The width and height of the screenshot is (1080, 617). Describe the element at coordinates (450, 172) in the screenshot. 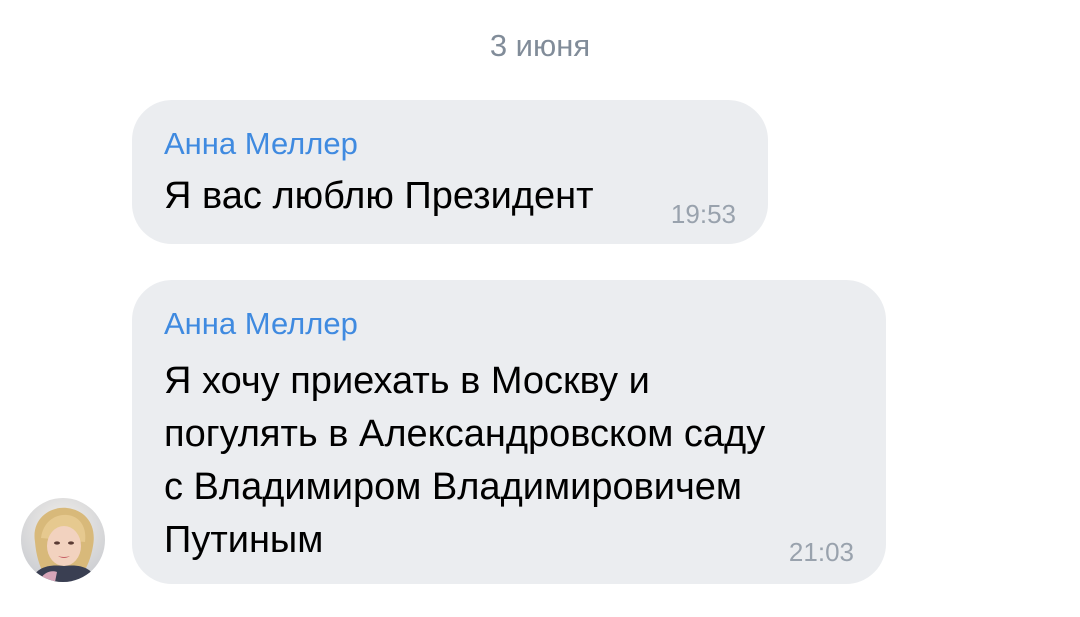

I see `message-bubble: Анна Меллер Я вас люблю Президент 19:53` at that location.